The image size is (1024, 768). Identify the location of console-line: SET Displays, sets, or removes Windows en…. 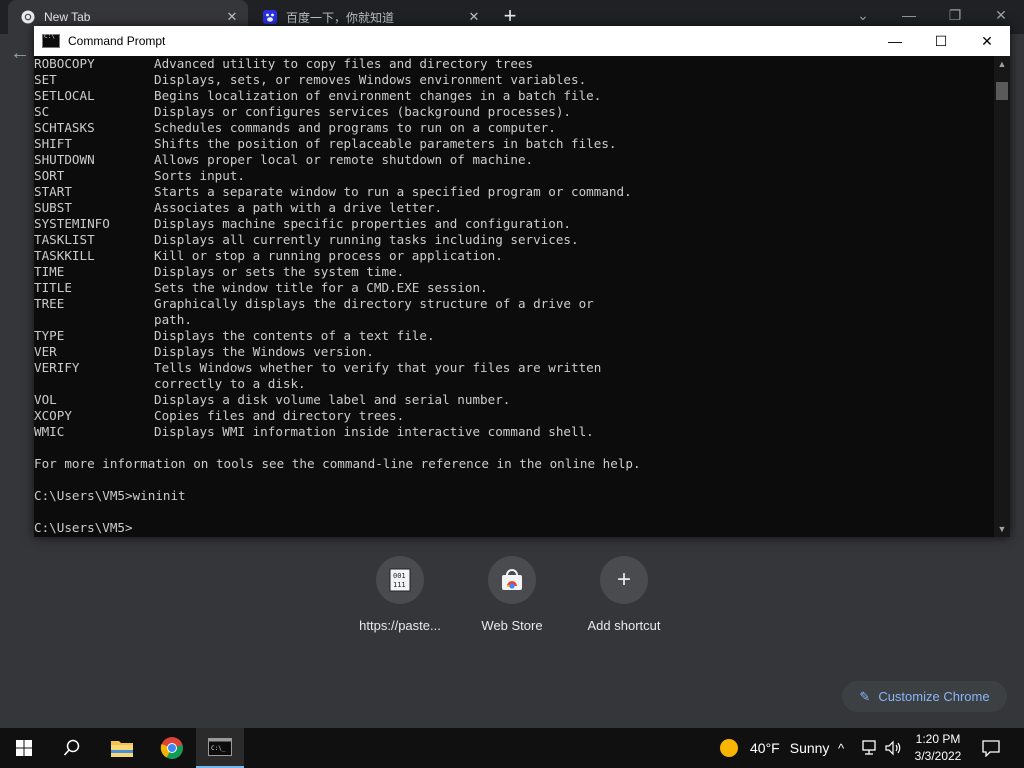
(514, 80).